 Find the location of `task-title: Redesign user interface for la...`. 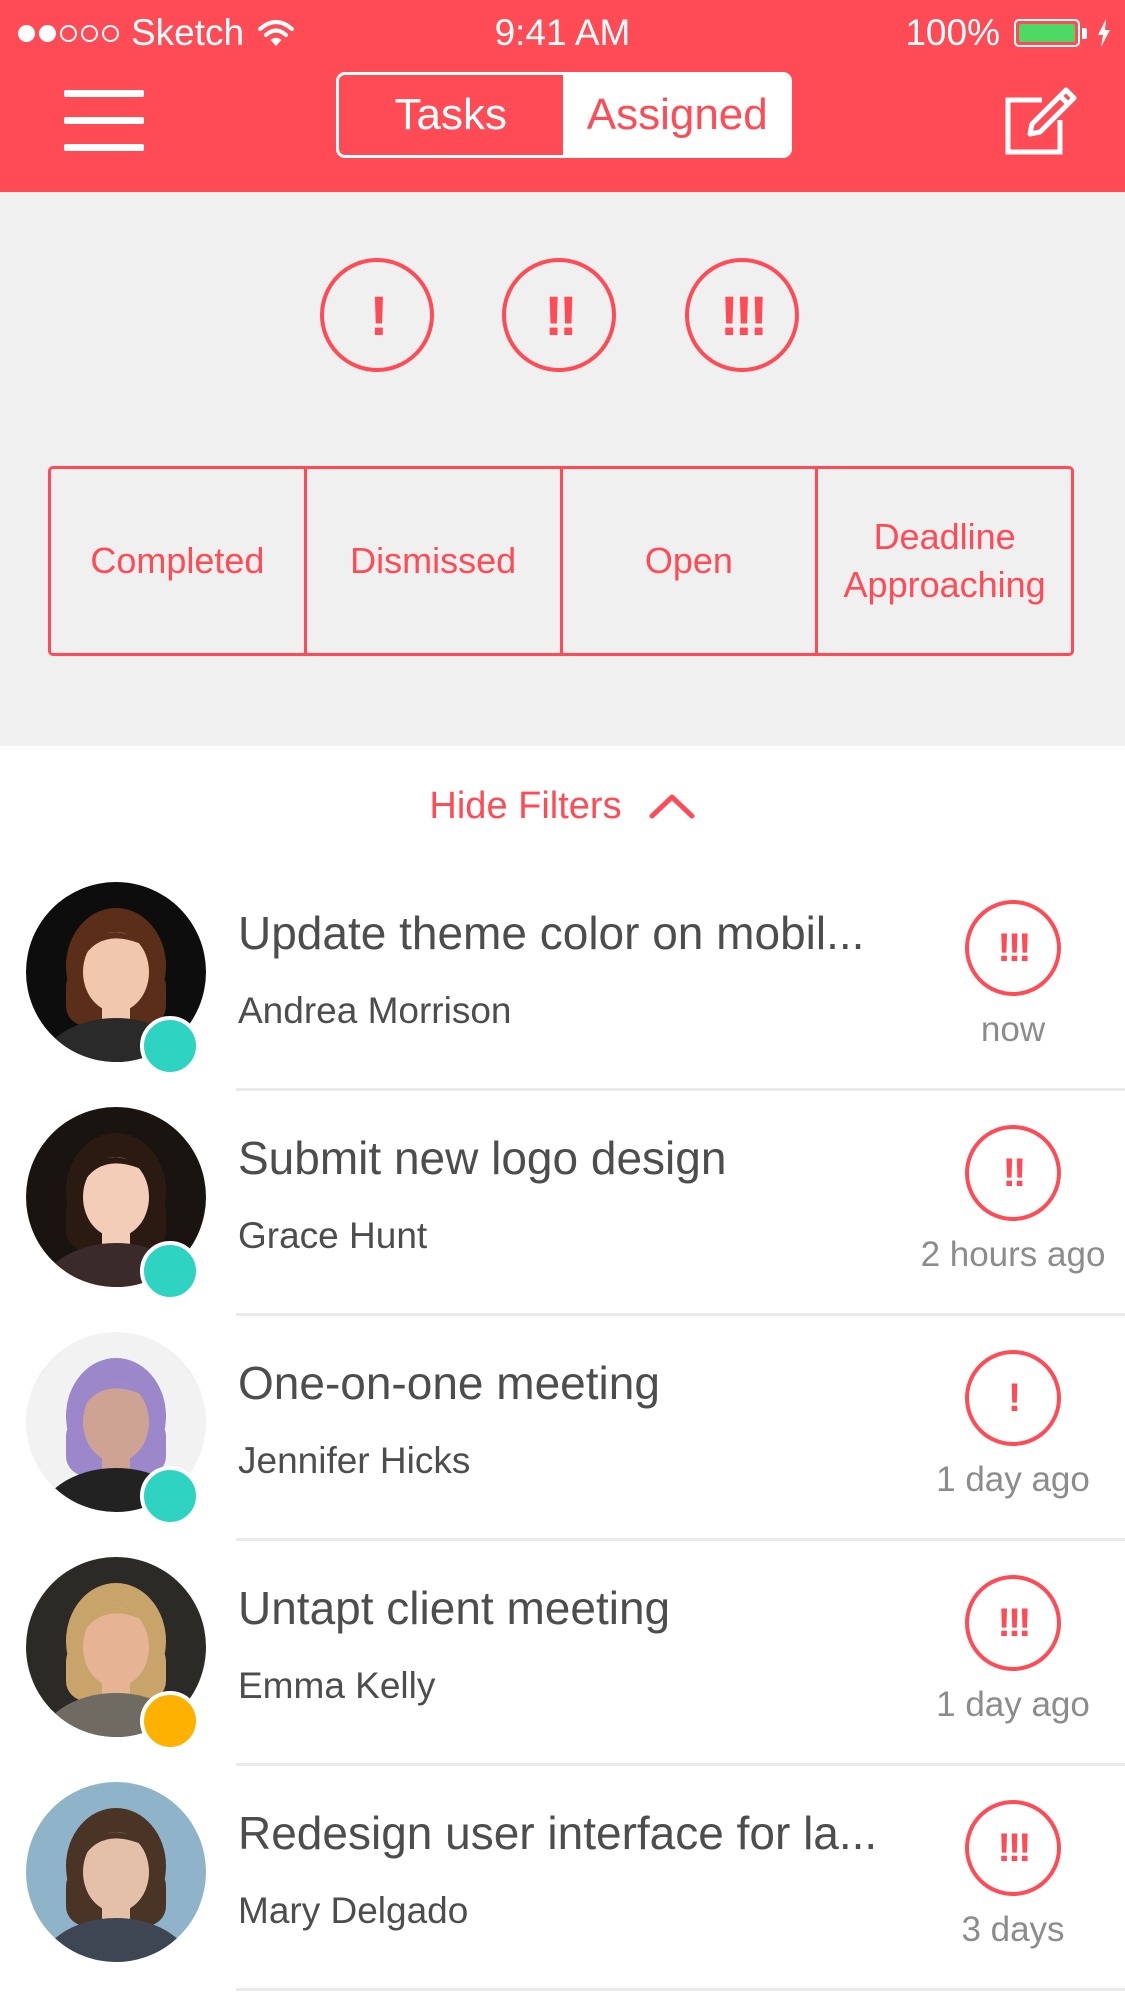

task-title: Redesign user interface for la... is located at coordinates (558, 1833).